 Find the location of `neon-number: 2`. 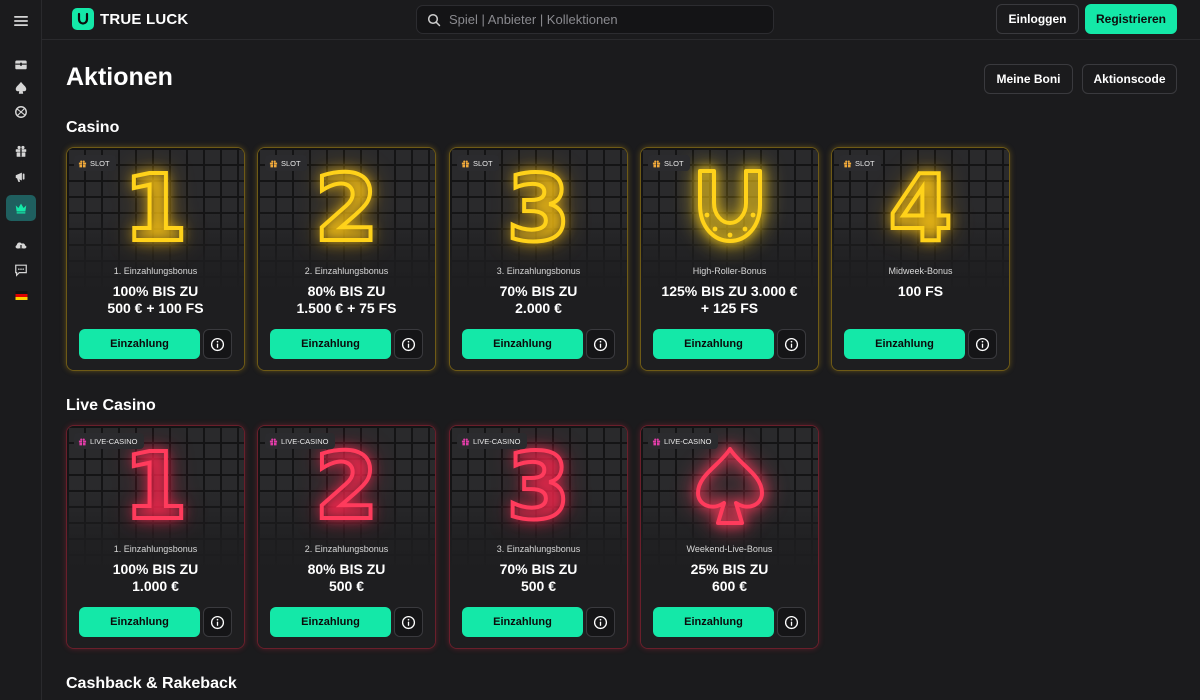

neon-number: 2 is located at coordinates (346, 208).